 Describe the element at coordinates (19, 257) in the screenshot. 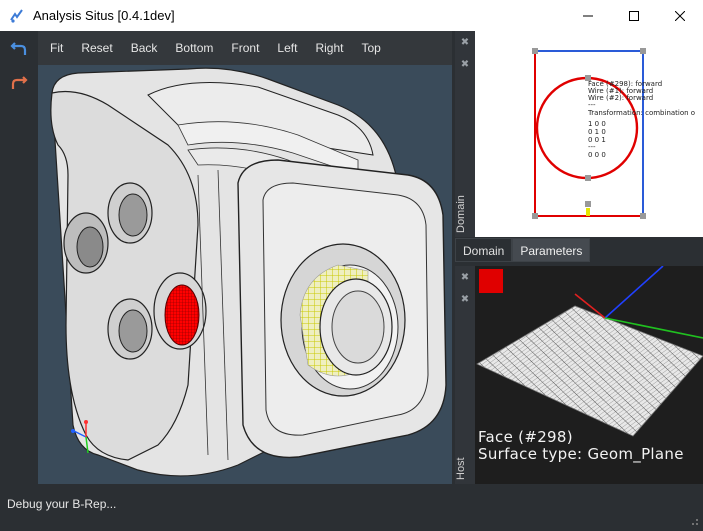

I see `left-toolbar` at that location.